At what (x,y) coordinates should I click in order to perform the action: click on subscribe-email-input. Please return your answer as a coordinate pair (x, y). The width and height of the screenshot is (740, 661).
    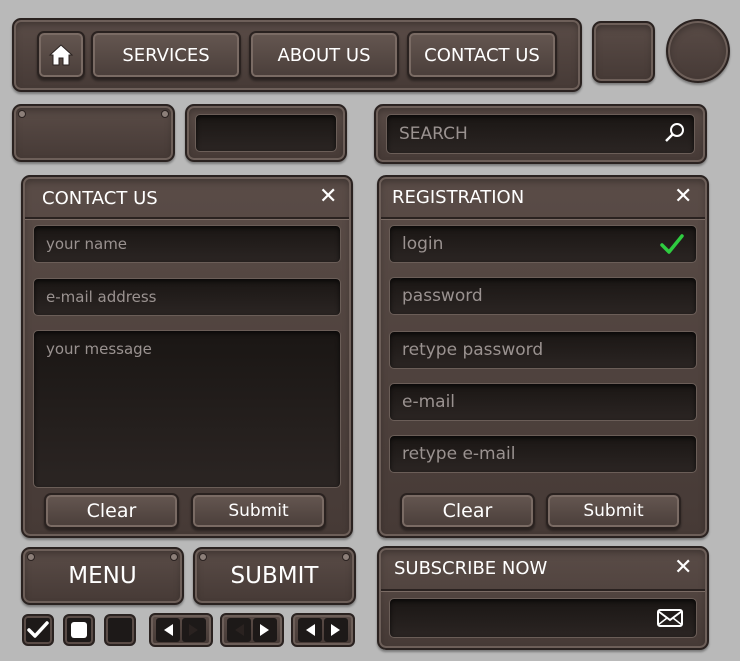
    Looking at the image, I should click on (543, 618).